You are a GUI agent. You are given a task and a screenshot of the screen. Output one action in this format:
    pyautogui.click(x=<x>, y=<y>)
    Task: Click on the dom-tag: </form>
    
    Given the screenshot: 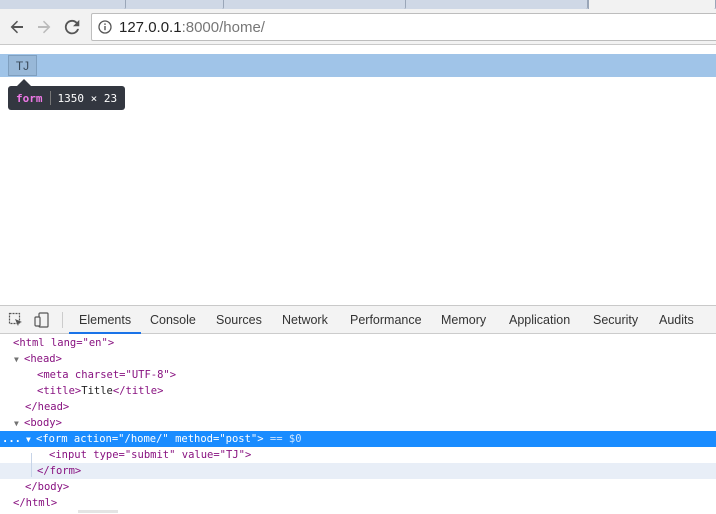 What is the action you would take?
    pyautogui.click(x=59, y=471)
    